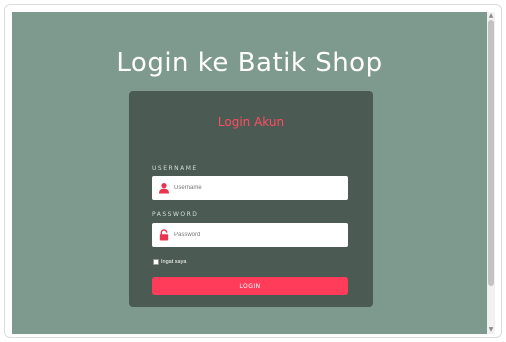 This screenshot has height=342, width=506. I want to click on remember-me: Ingat saya, so click(169, 262).